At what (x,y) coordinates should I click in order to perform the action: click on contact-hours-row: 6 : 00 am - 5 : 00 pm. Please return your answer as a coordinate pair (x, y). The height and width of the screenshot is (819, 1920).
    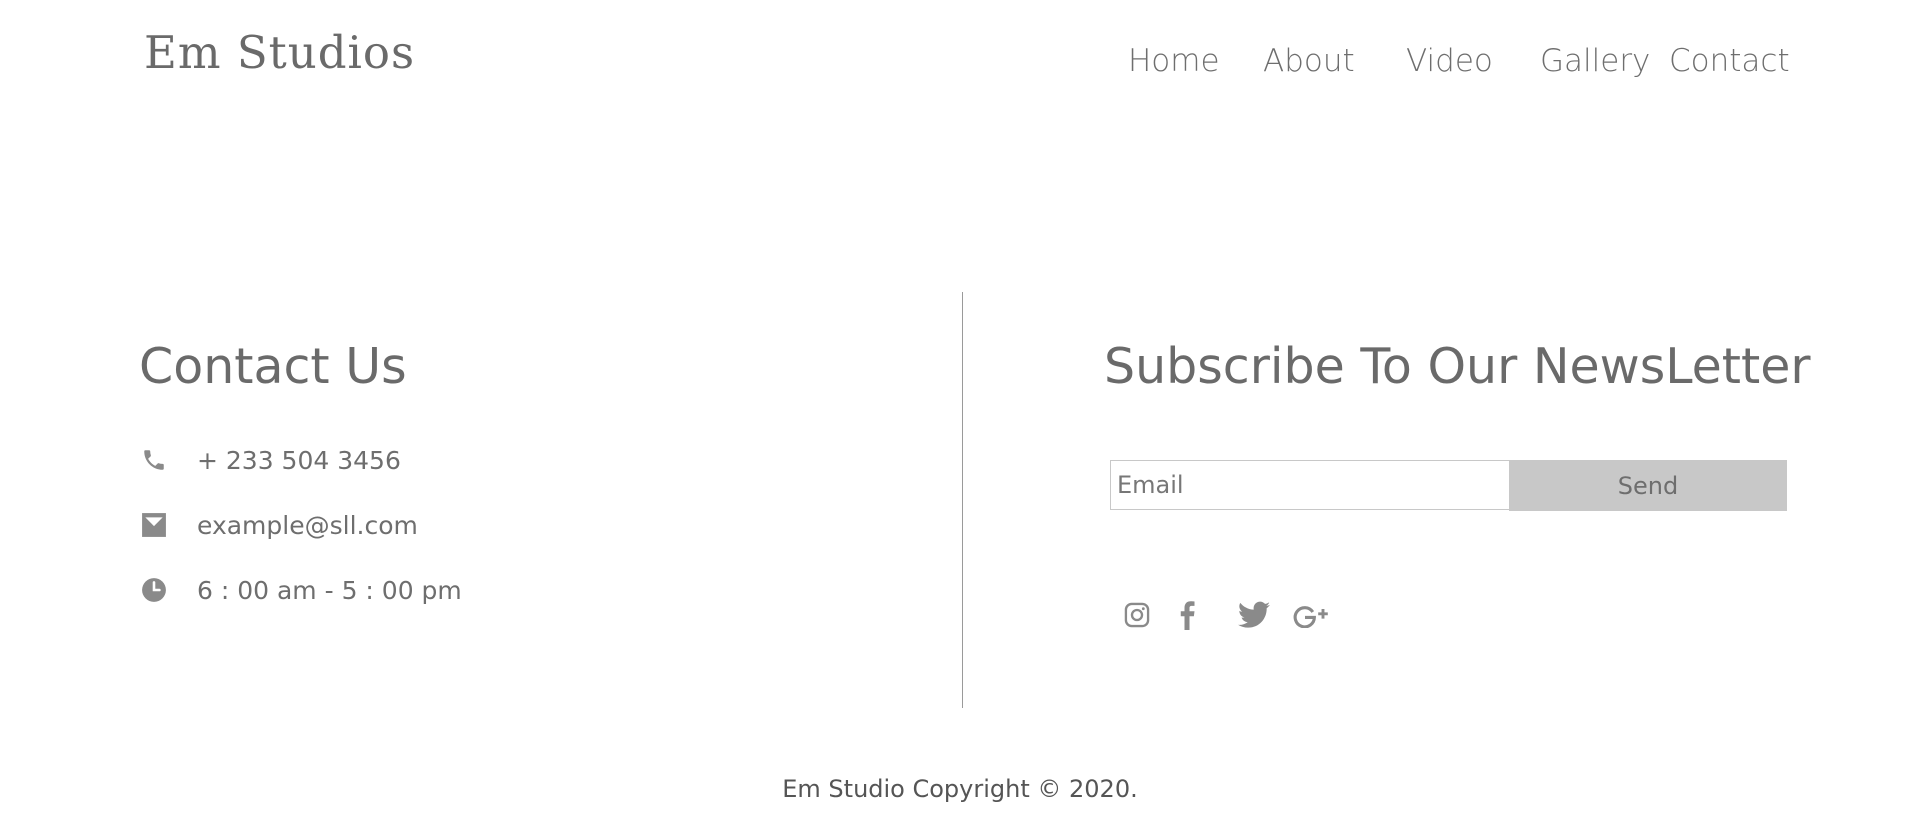
    Looking at the image, I should click on (301, 590).